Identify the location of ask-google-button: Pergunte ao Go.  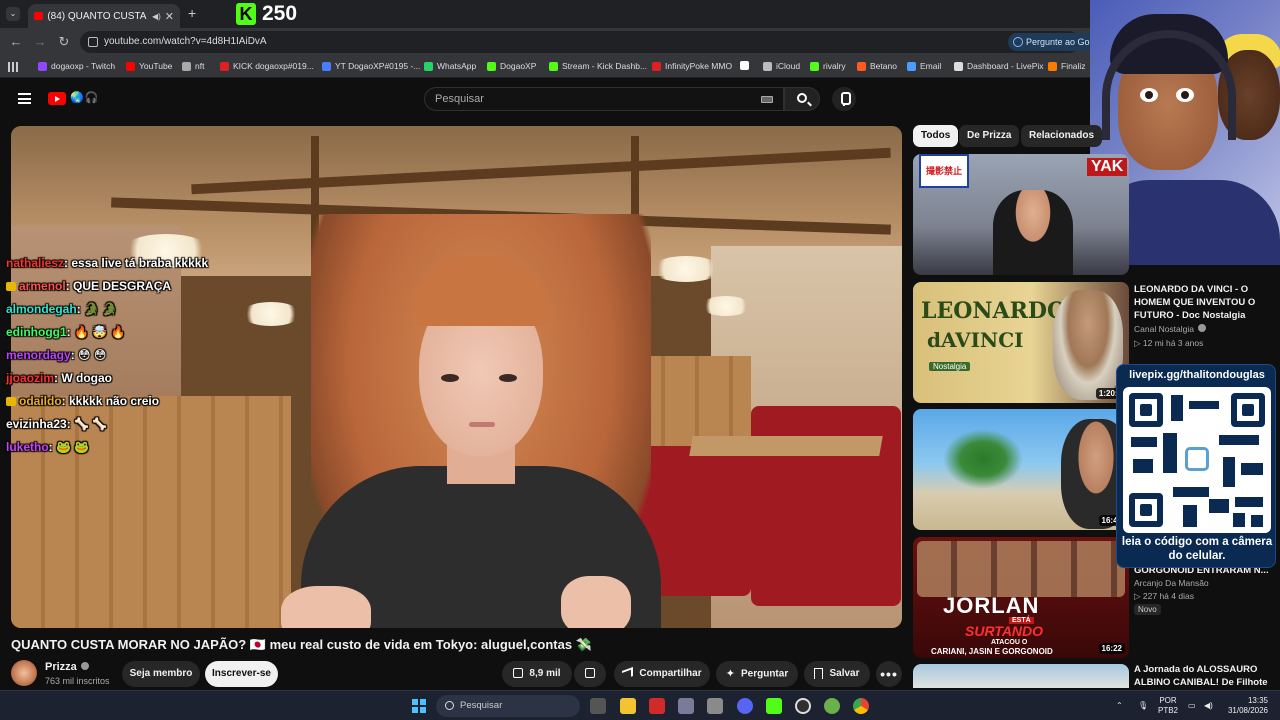
(1052, 42).